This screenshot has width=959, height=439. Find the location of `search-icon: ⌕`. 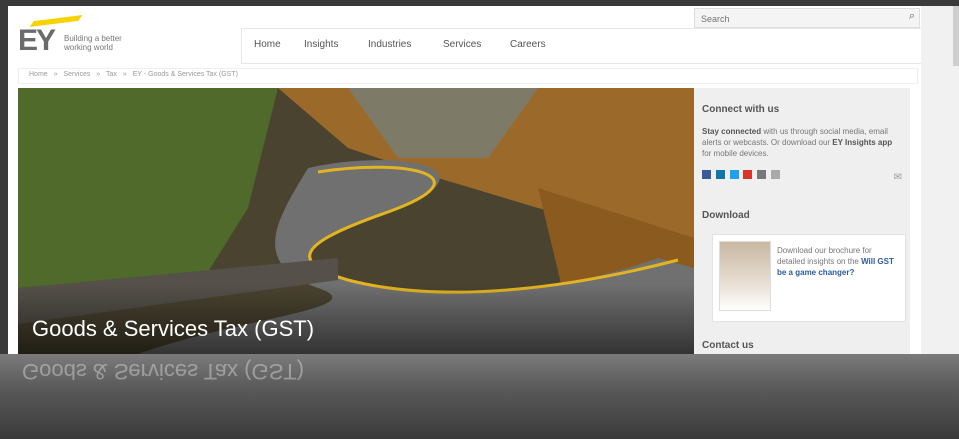

search-icon: ⌕ is located at coordinates (912, 16).